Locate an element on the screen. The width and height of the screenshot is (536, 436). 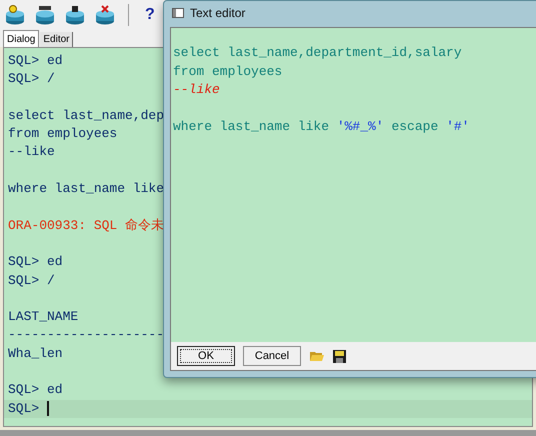
save-icon is located at coordinates (339, 356).